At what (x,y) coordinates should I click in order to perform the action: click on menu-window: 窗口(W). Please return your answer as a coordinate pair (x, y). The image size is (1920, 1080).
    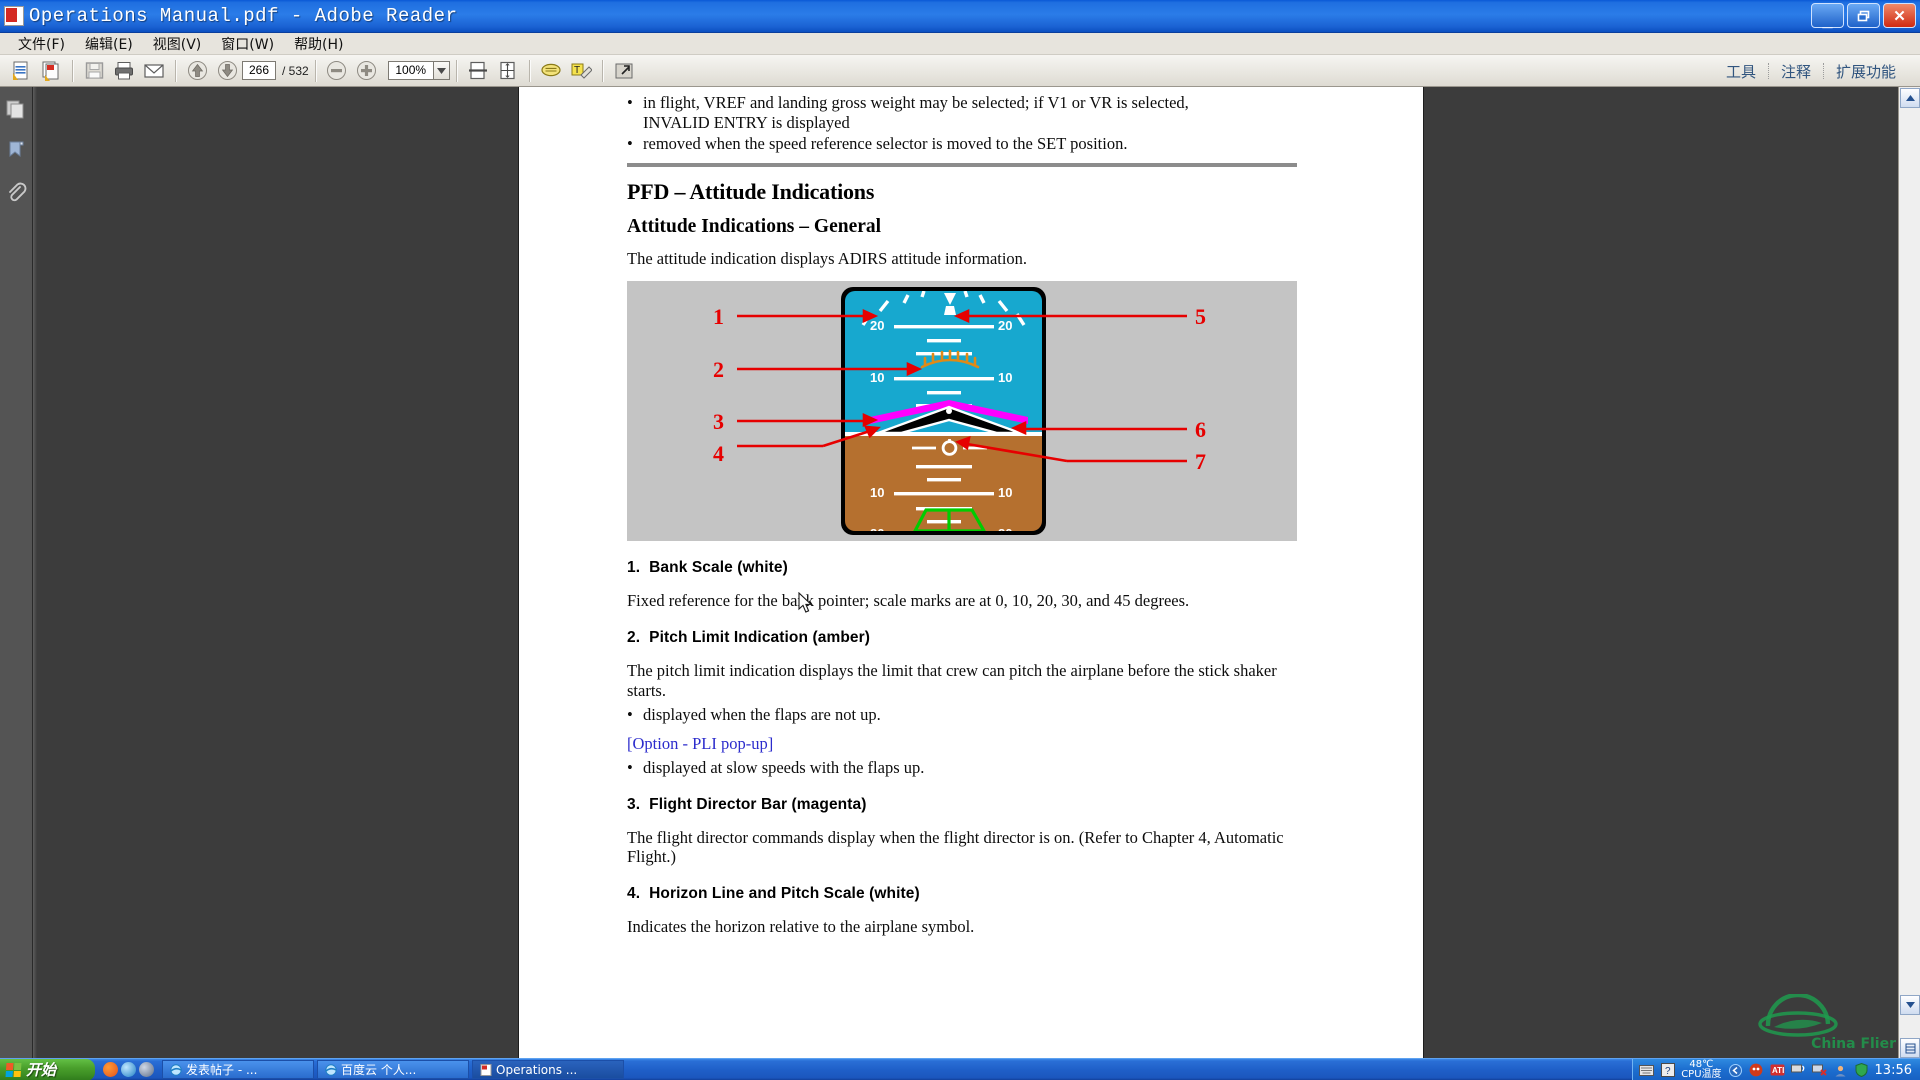
    Looking at the image, I should click on (247, 44).